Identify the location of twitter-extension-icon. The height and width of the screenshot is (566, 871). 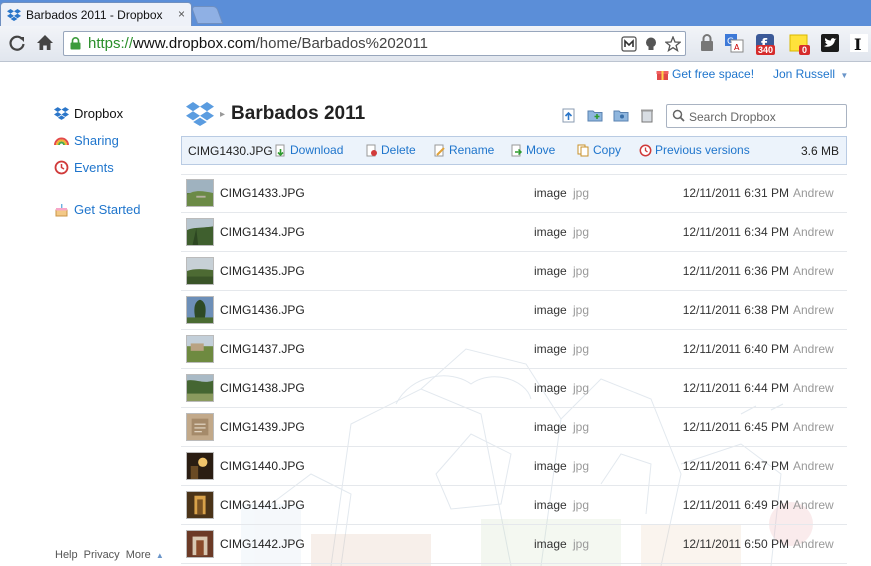
(830, 43).